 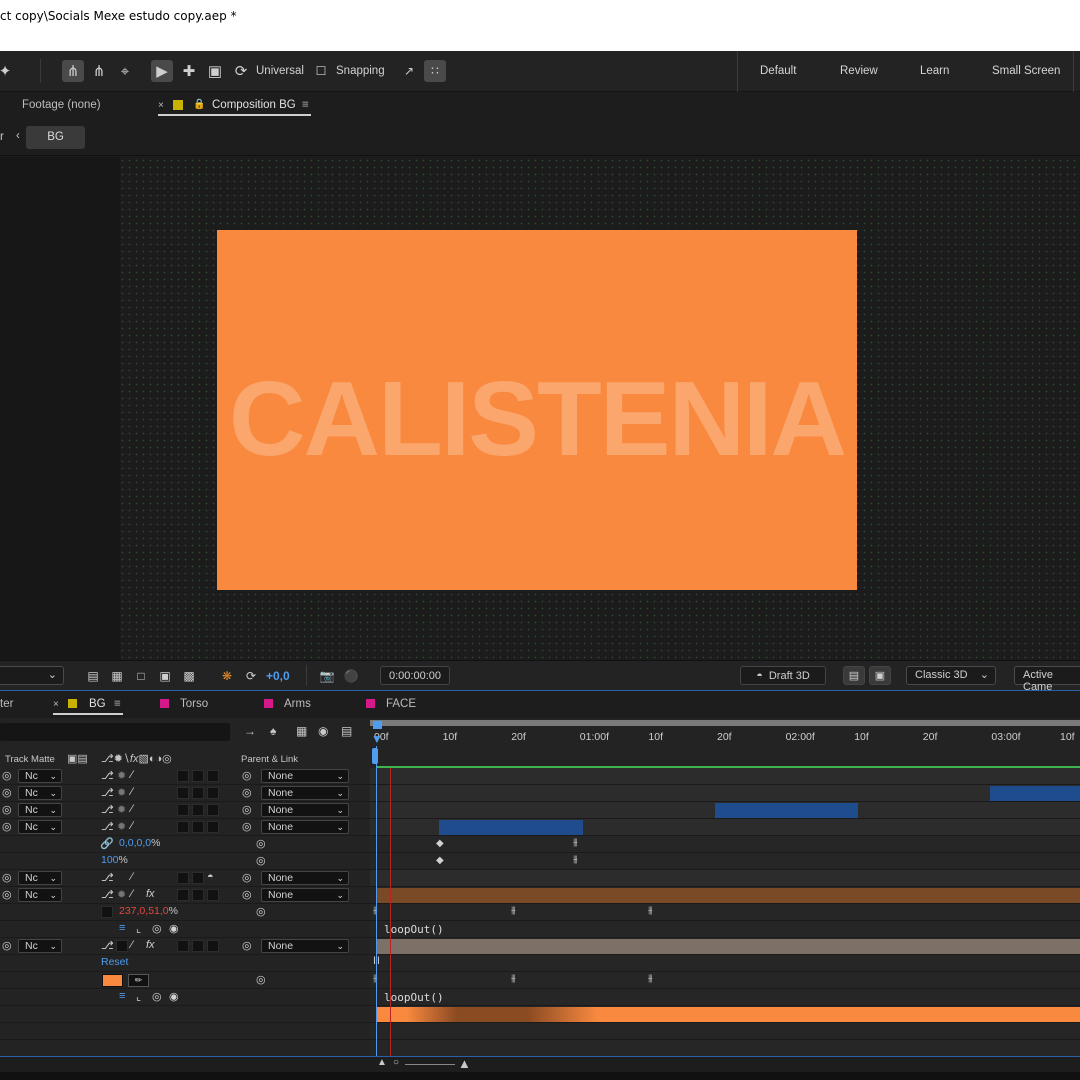 I want to click on property-row-scale: 🔗 0,0,0,0% ◎, so click(x=185, y=844).